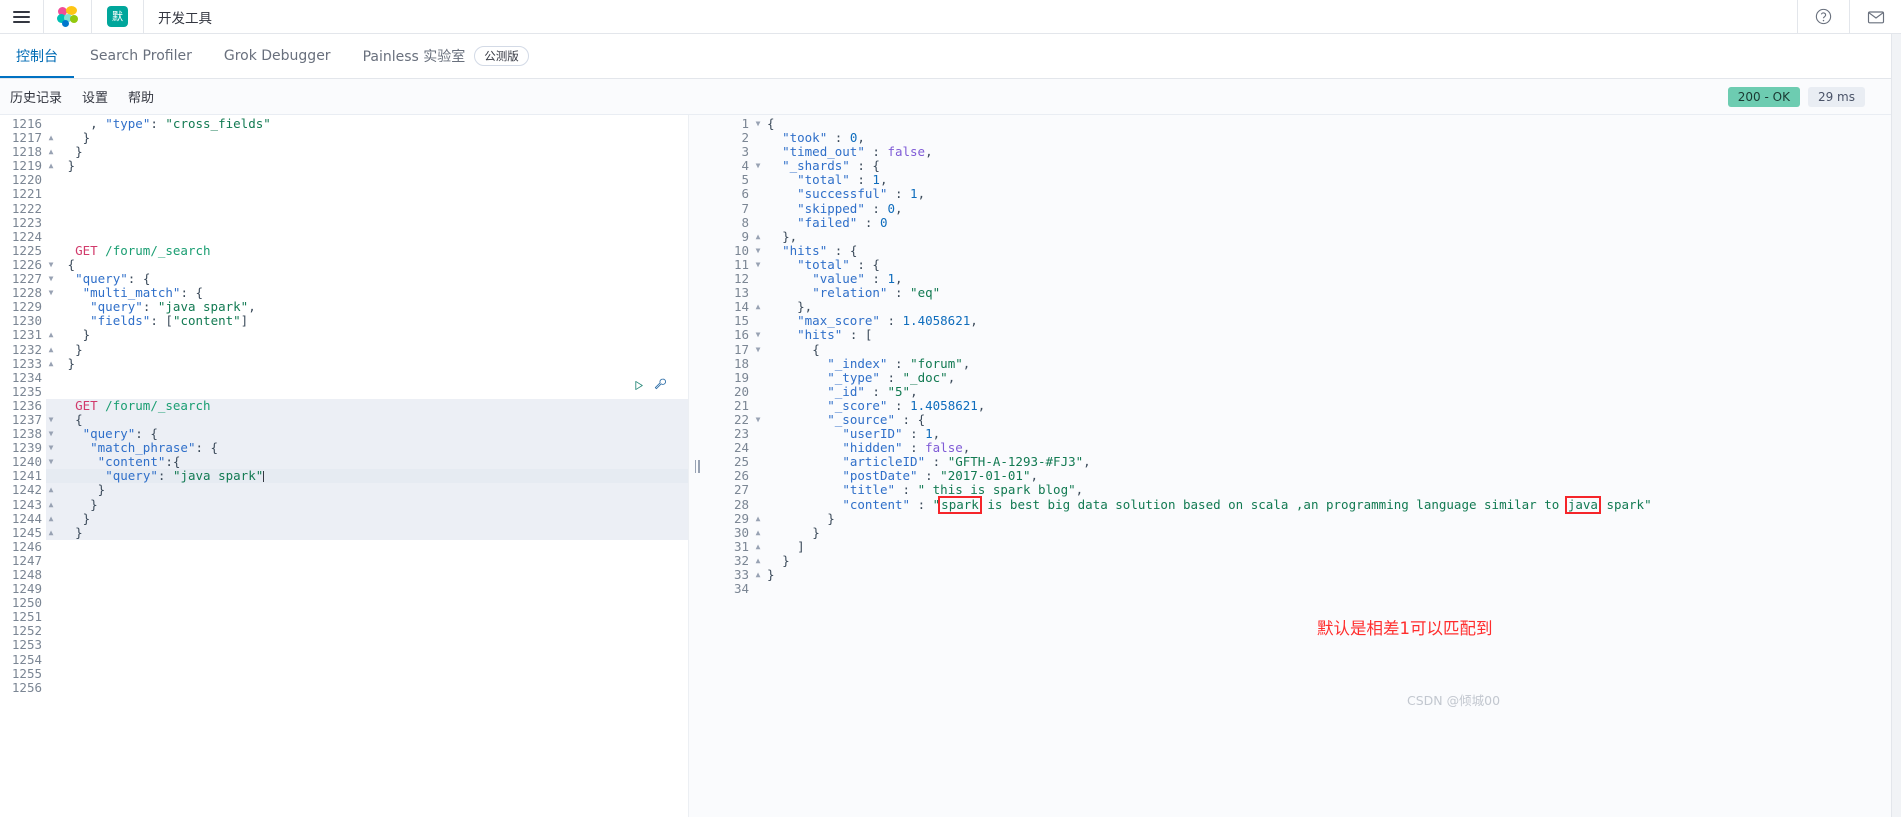 Image resolution: width=1901 pixels, height=817 pixels. What do you see at coordinates (23, 152) in the screenshot?
I see `line-number: 1218` at bounding box center [23, 152].